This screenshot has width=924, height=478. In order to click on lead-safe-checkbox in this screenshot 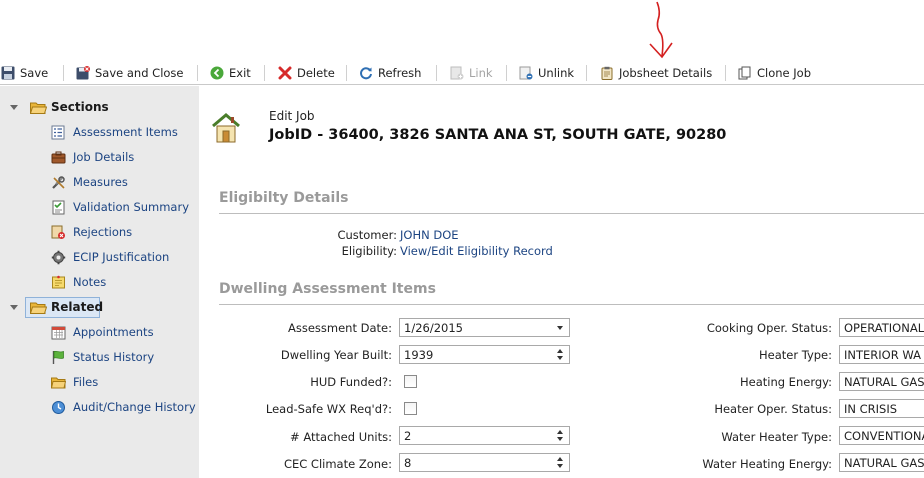, I will do `click(410, 408)`.